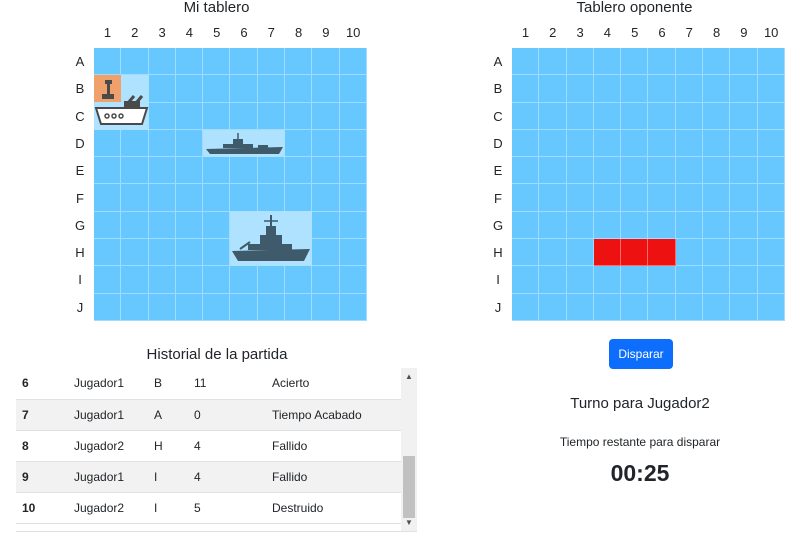 The height and width of the screenshot is (535, 799). I want to click on scroll-thumb, so click(409, 487).